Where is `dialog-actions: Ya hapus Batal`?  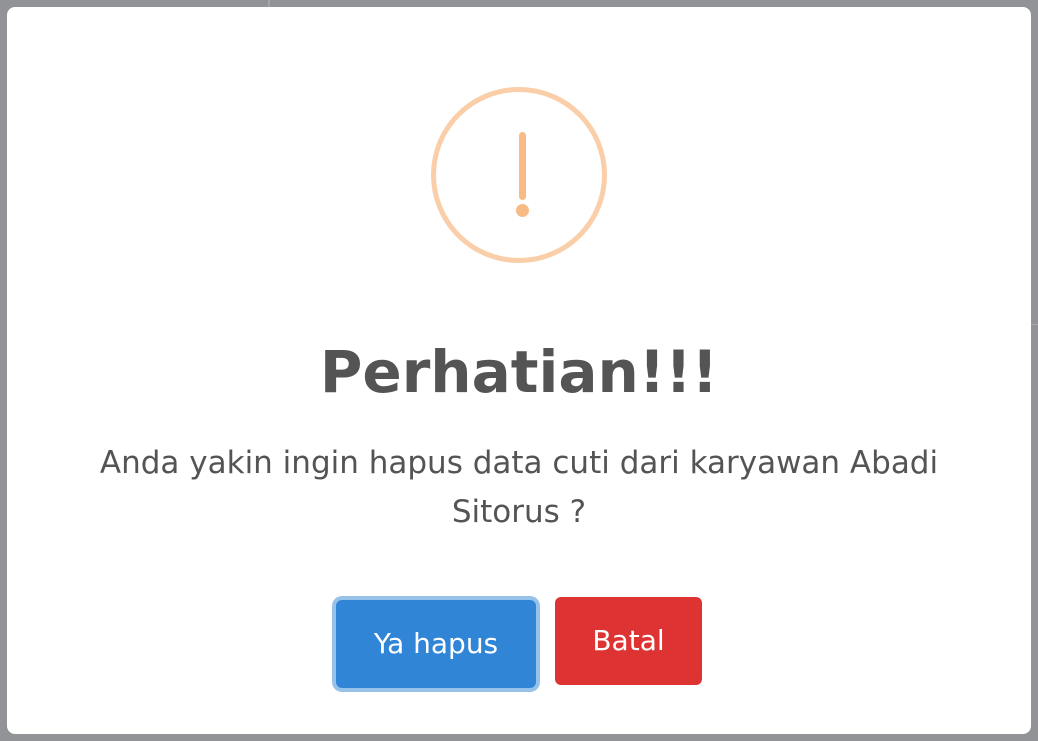 dialog-actions: Ya hapus Batal is located at coordinates (519, 642).